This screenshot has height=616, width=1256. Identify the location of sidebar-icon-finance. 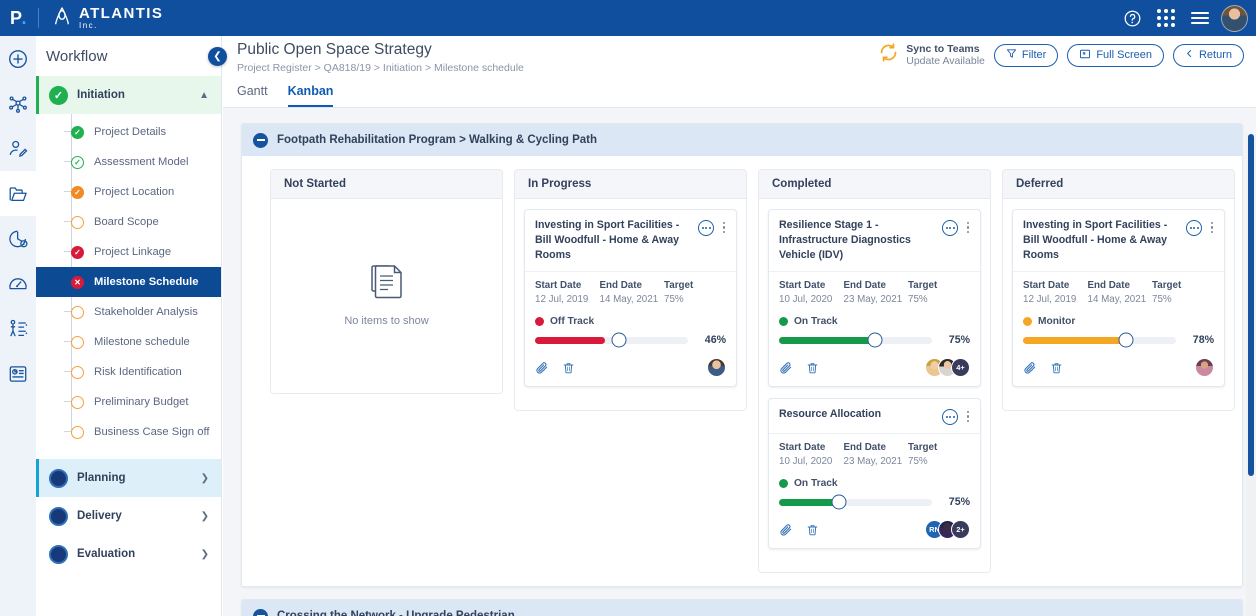
(18, 238).